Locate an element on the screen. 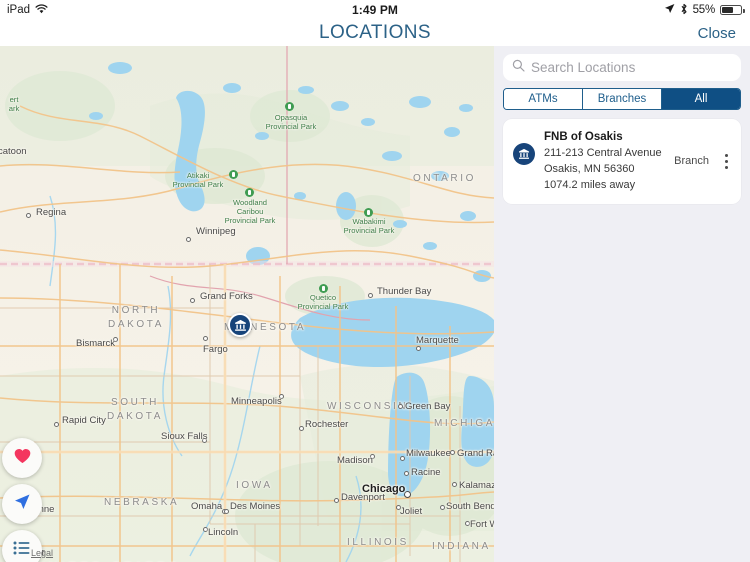  battery-percent-label: 55% is located at coordinates (704, 10).